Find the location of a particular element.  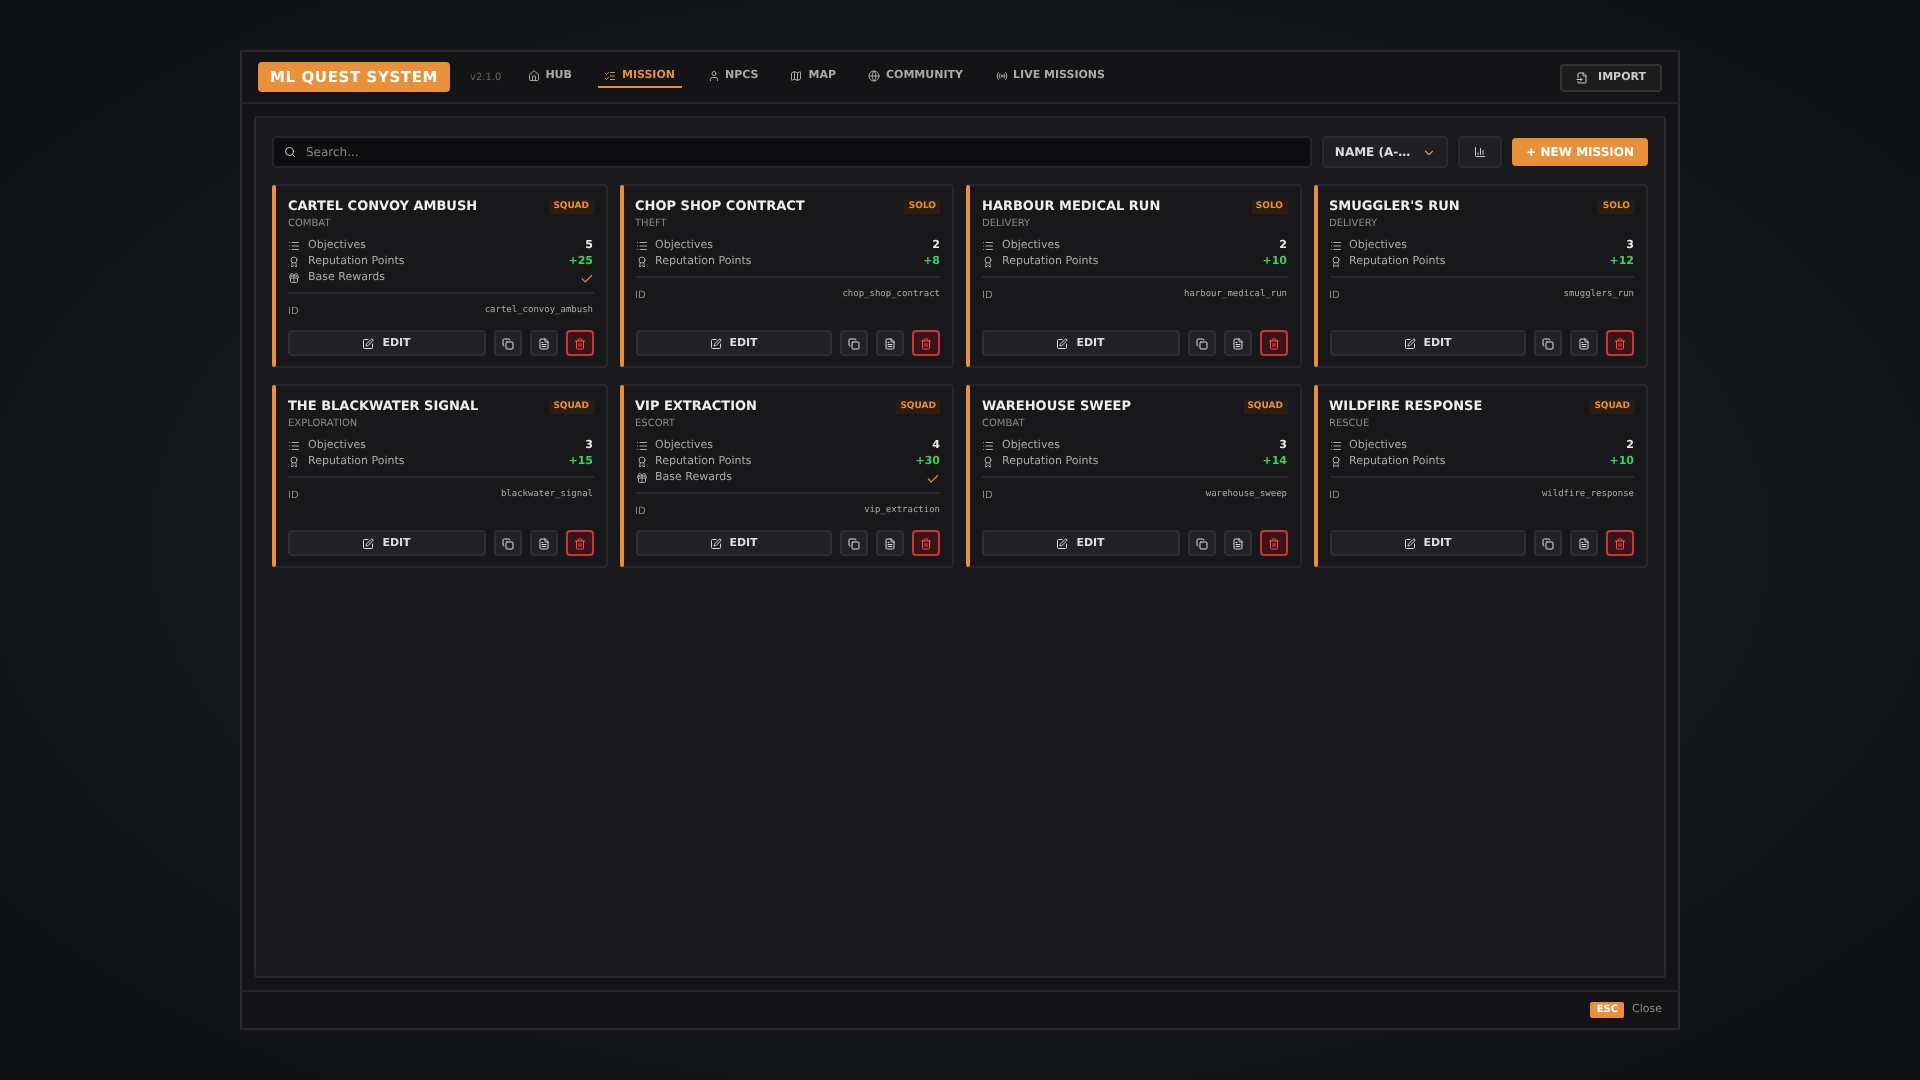

sort-order-button is located at coordinates (1480, 152).